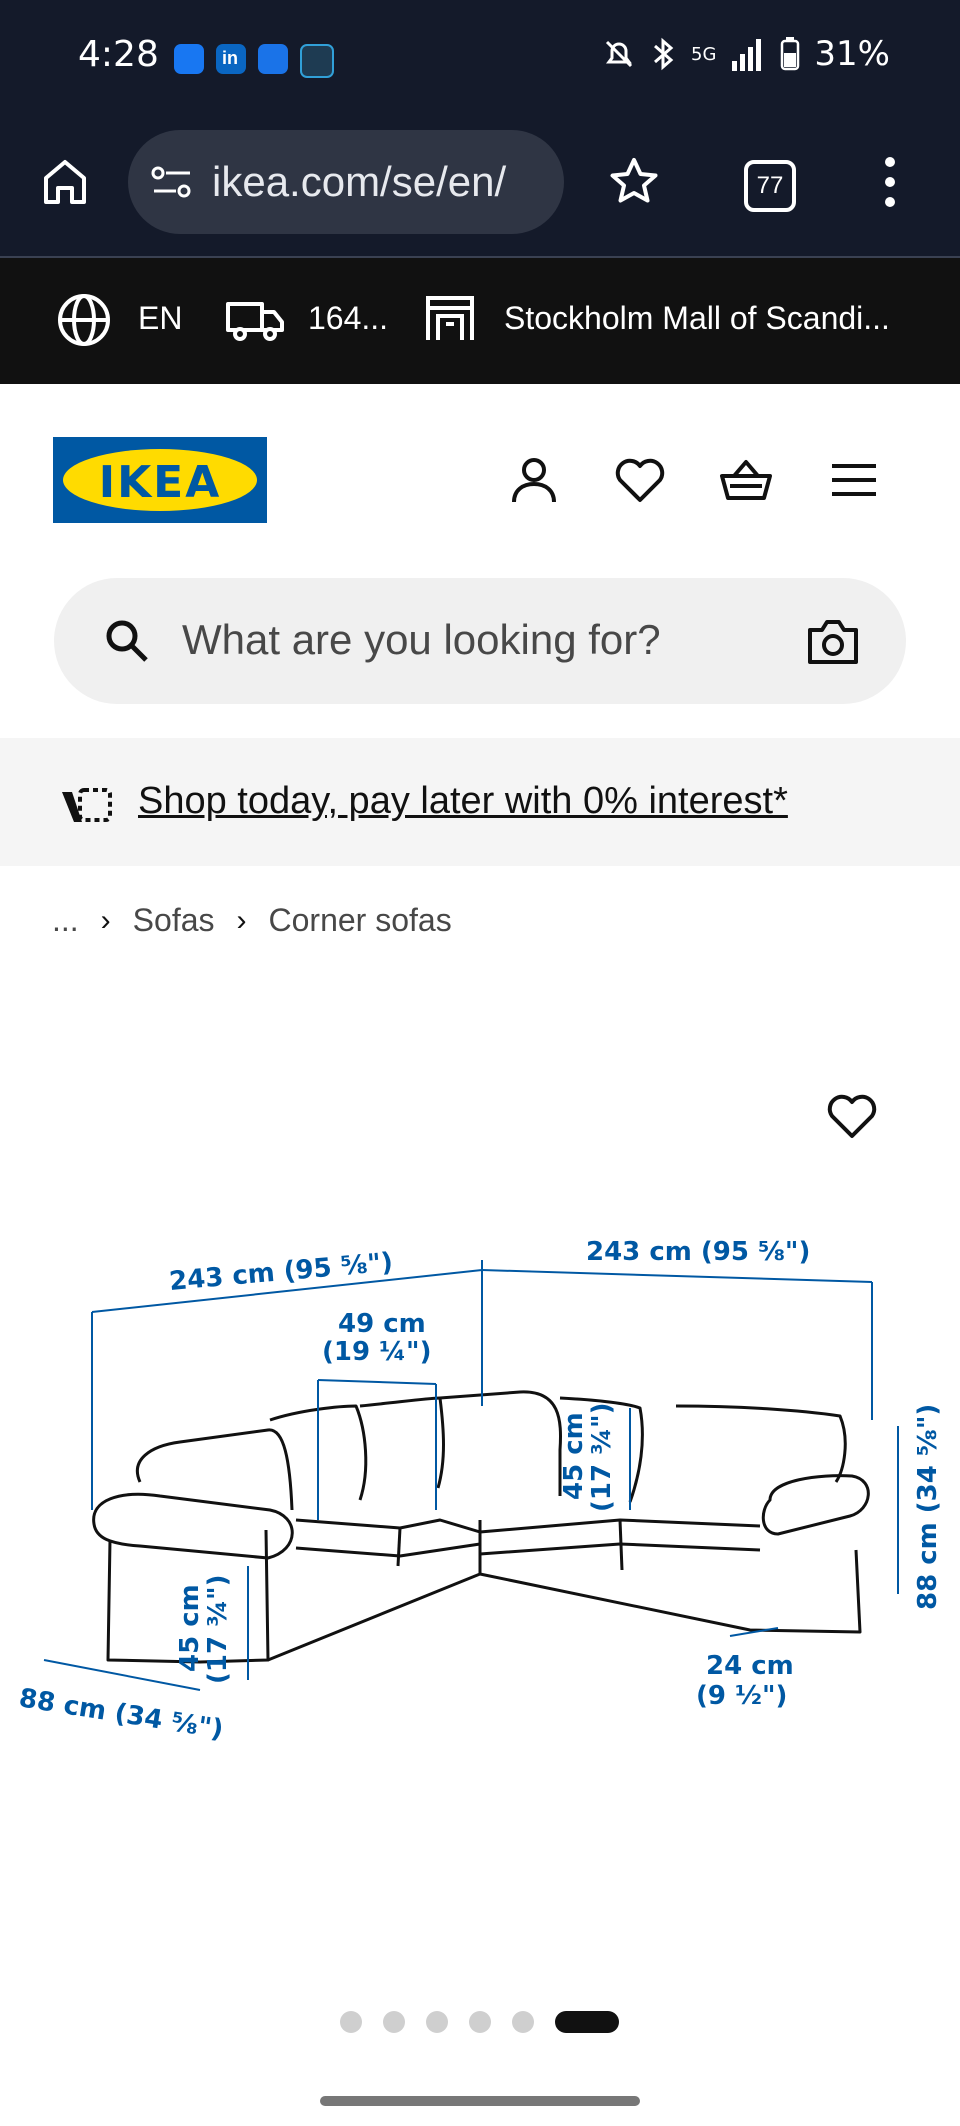 This screenshot has width=960, height=2126. I want to click on camera-search-icon, so click(833, 641).